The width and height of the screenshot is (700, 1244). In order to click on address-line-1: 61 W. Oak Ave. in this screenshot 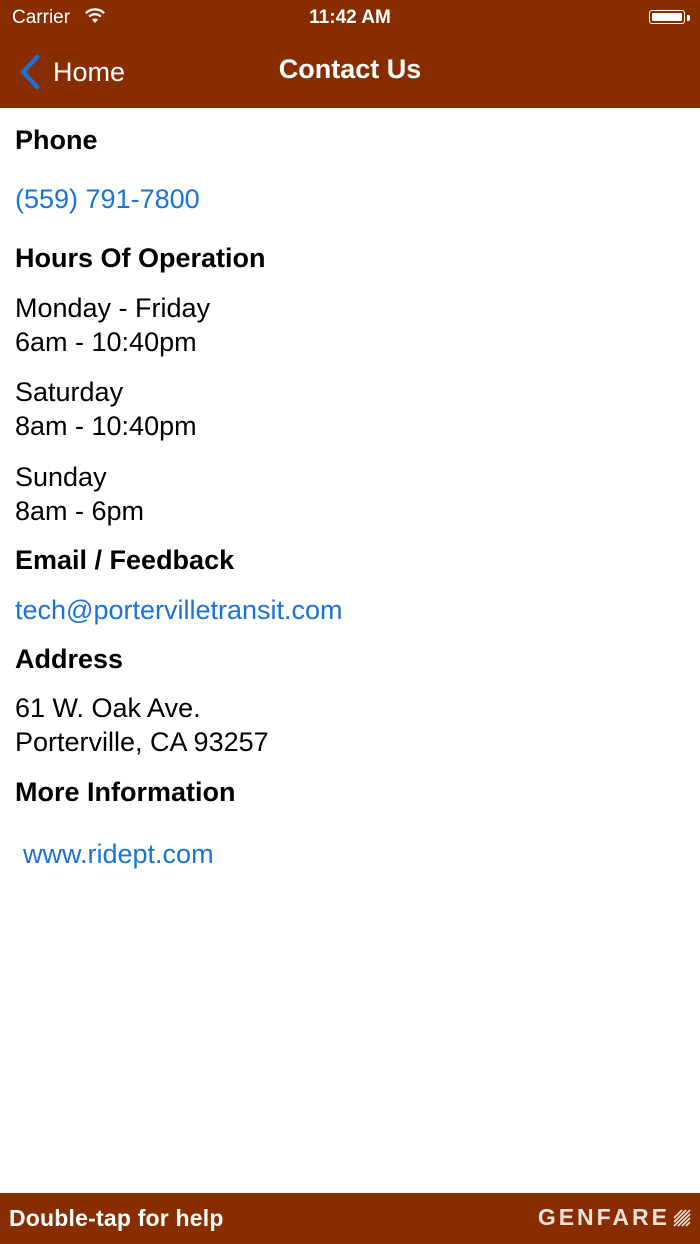, I will do `click(108, 708)`.